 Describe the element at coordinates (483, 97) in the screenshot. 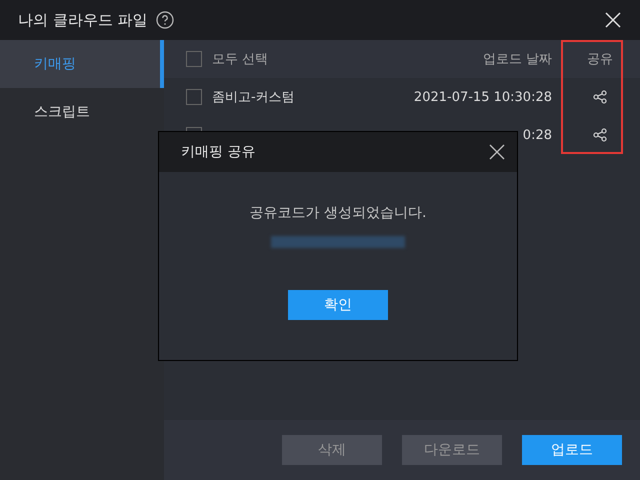

I see `table-cell: 2021-07-15 10:30:28` at that location.